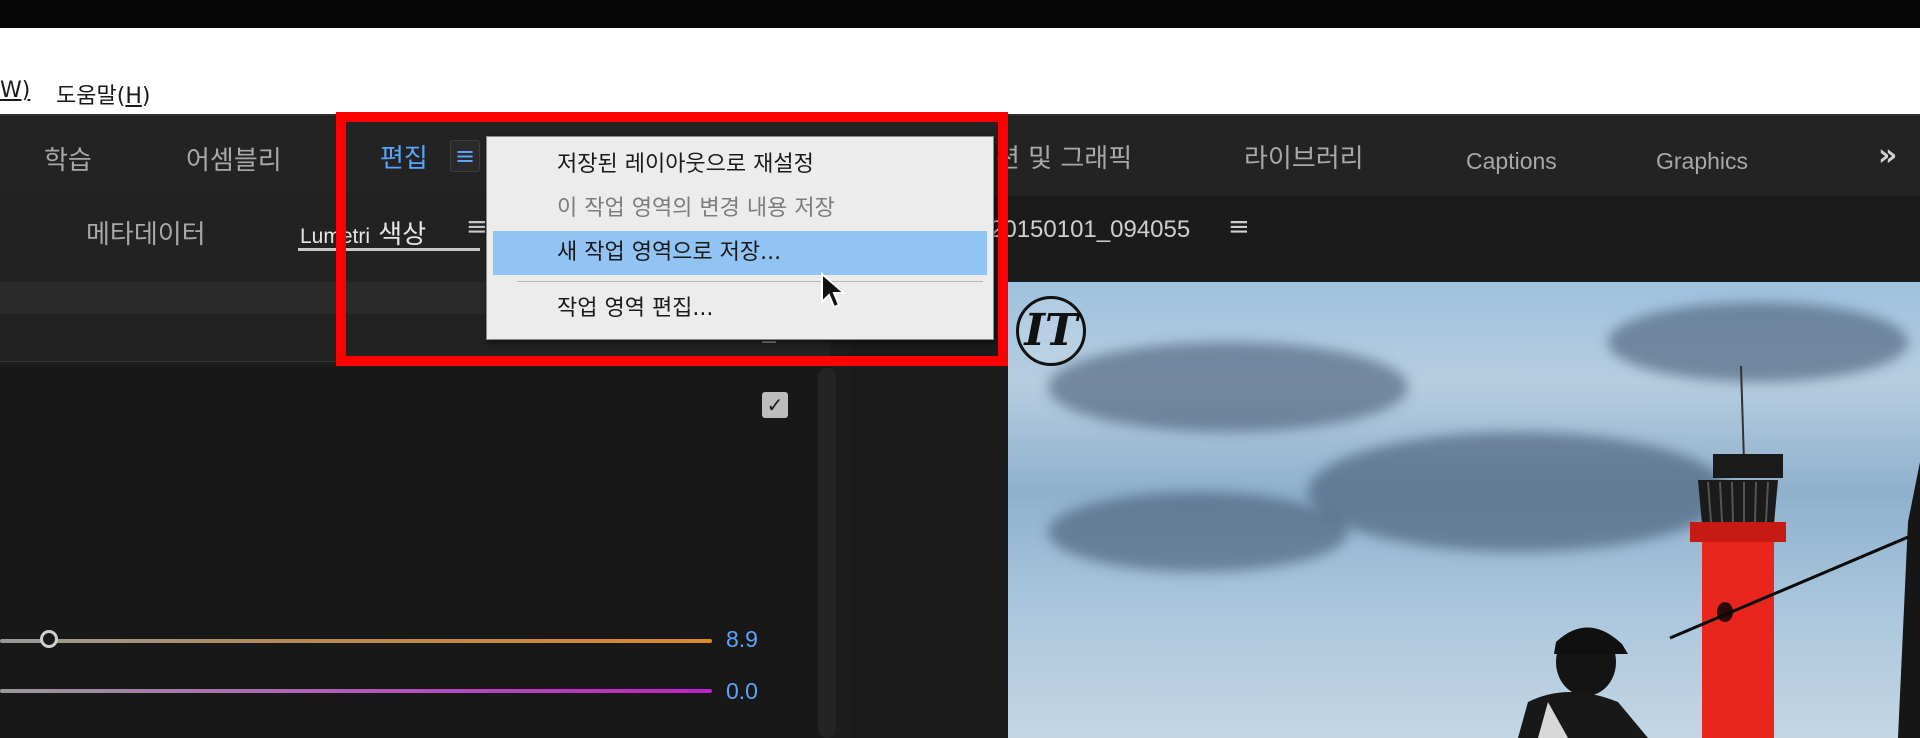 Image resolution: width=1920 pixels, height=738 pixels. Describe the element at coordinates (1719, 551) in the screenshot. I see `lighthouse-scene` at that location.